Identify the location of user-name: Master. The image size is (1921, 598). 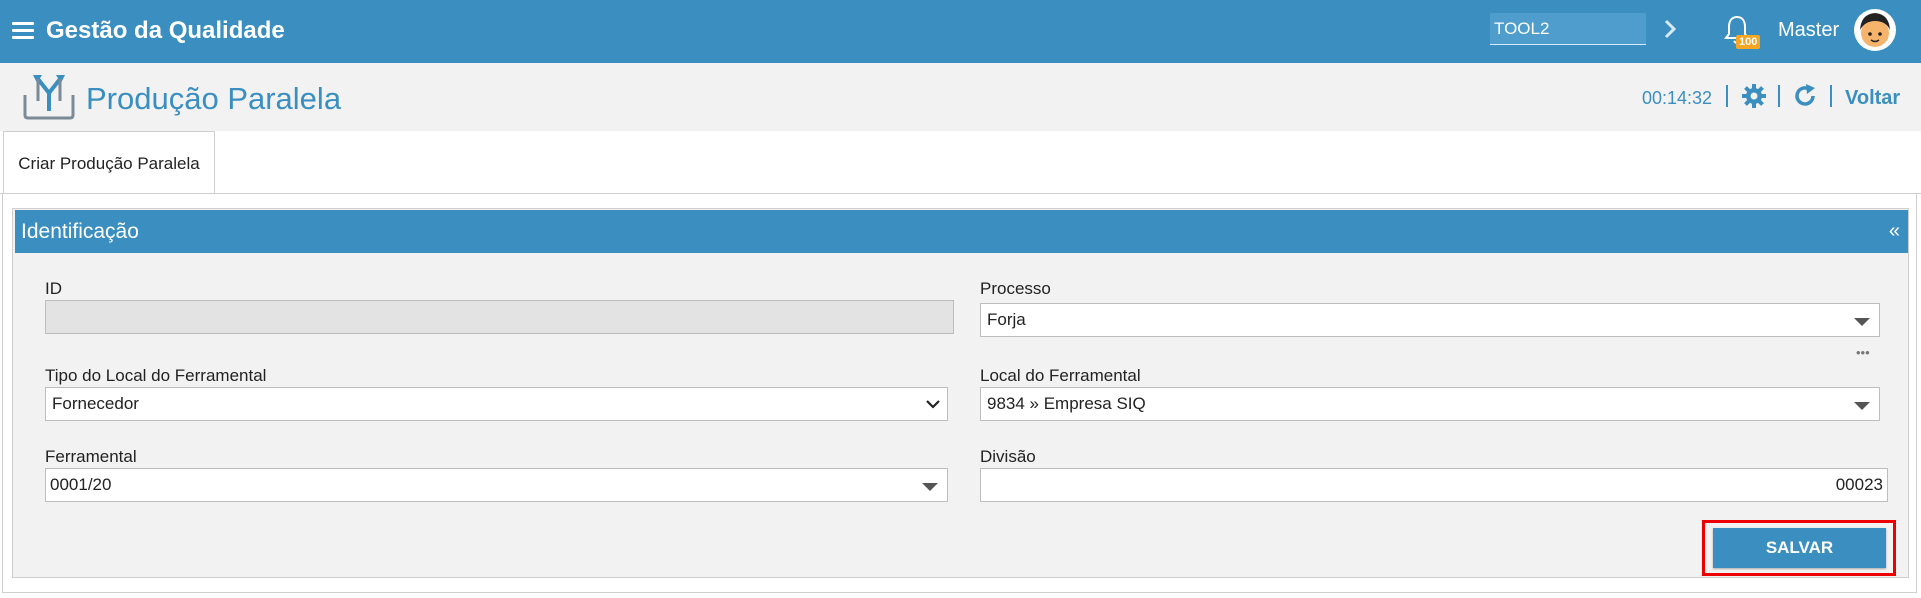
(1808, 30).